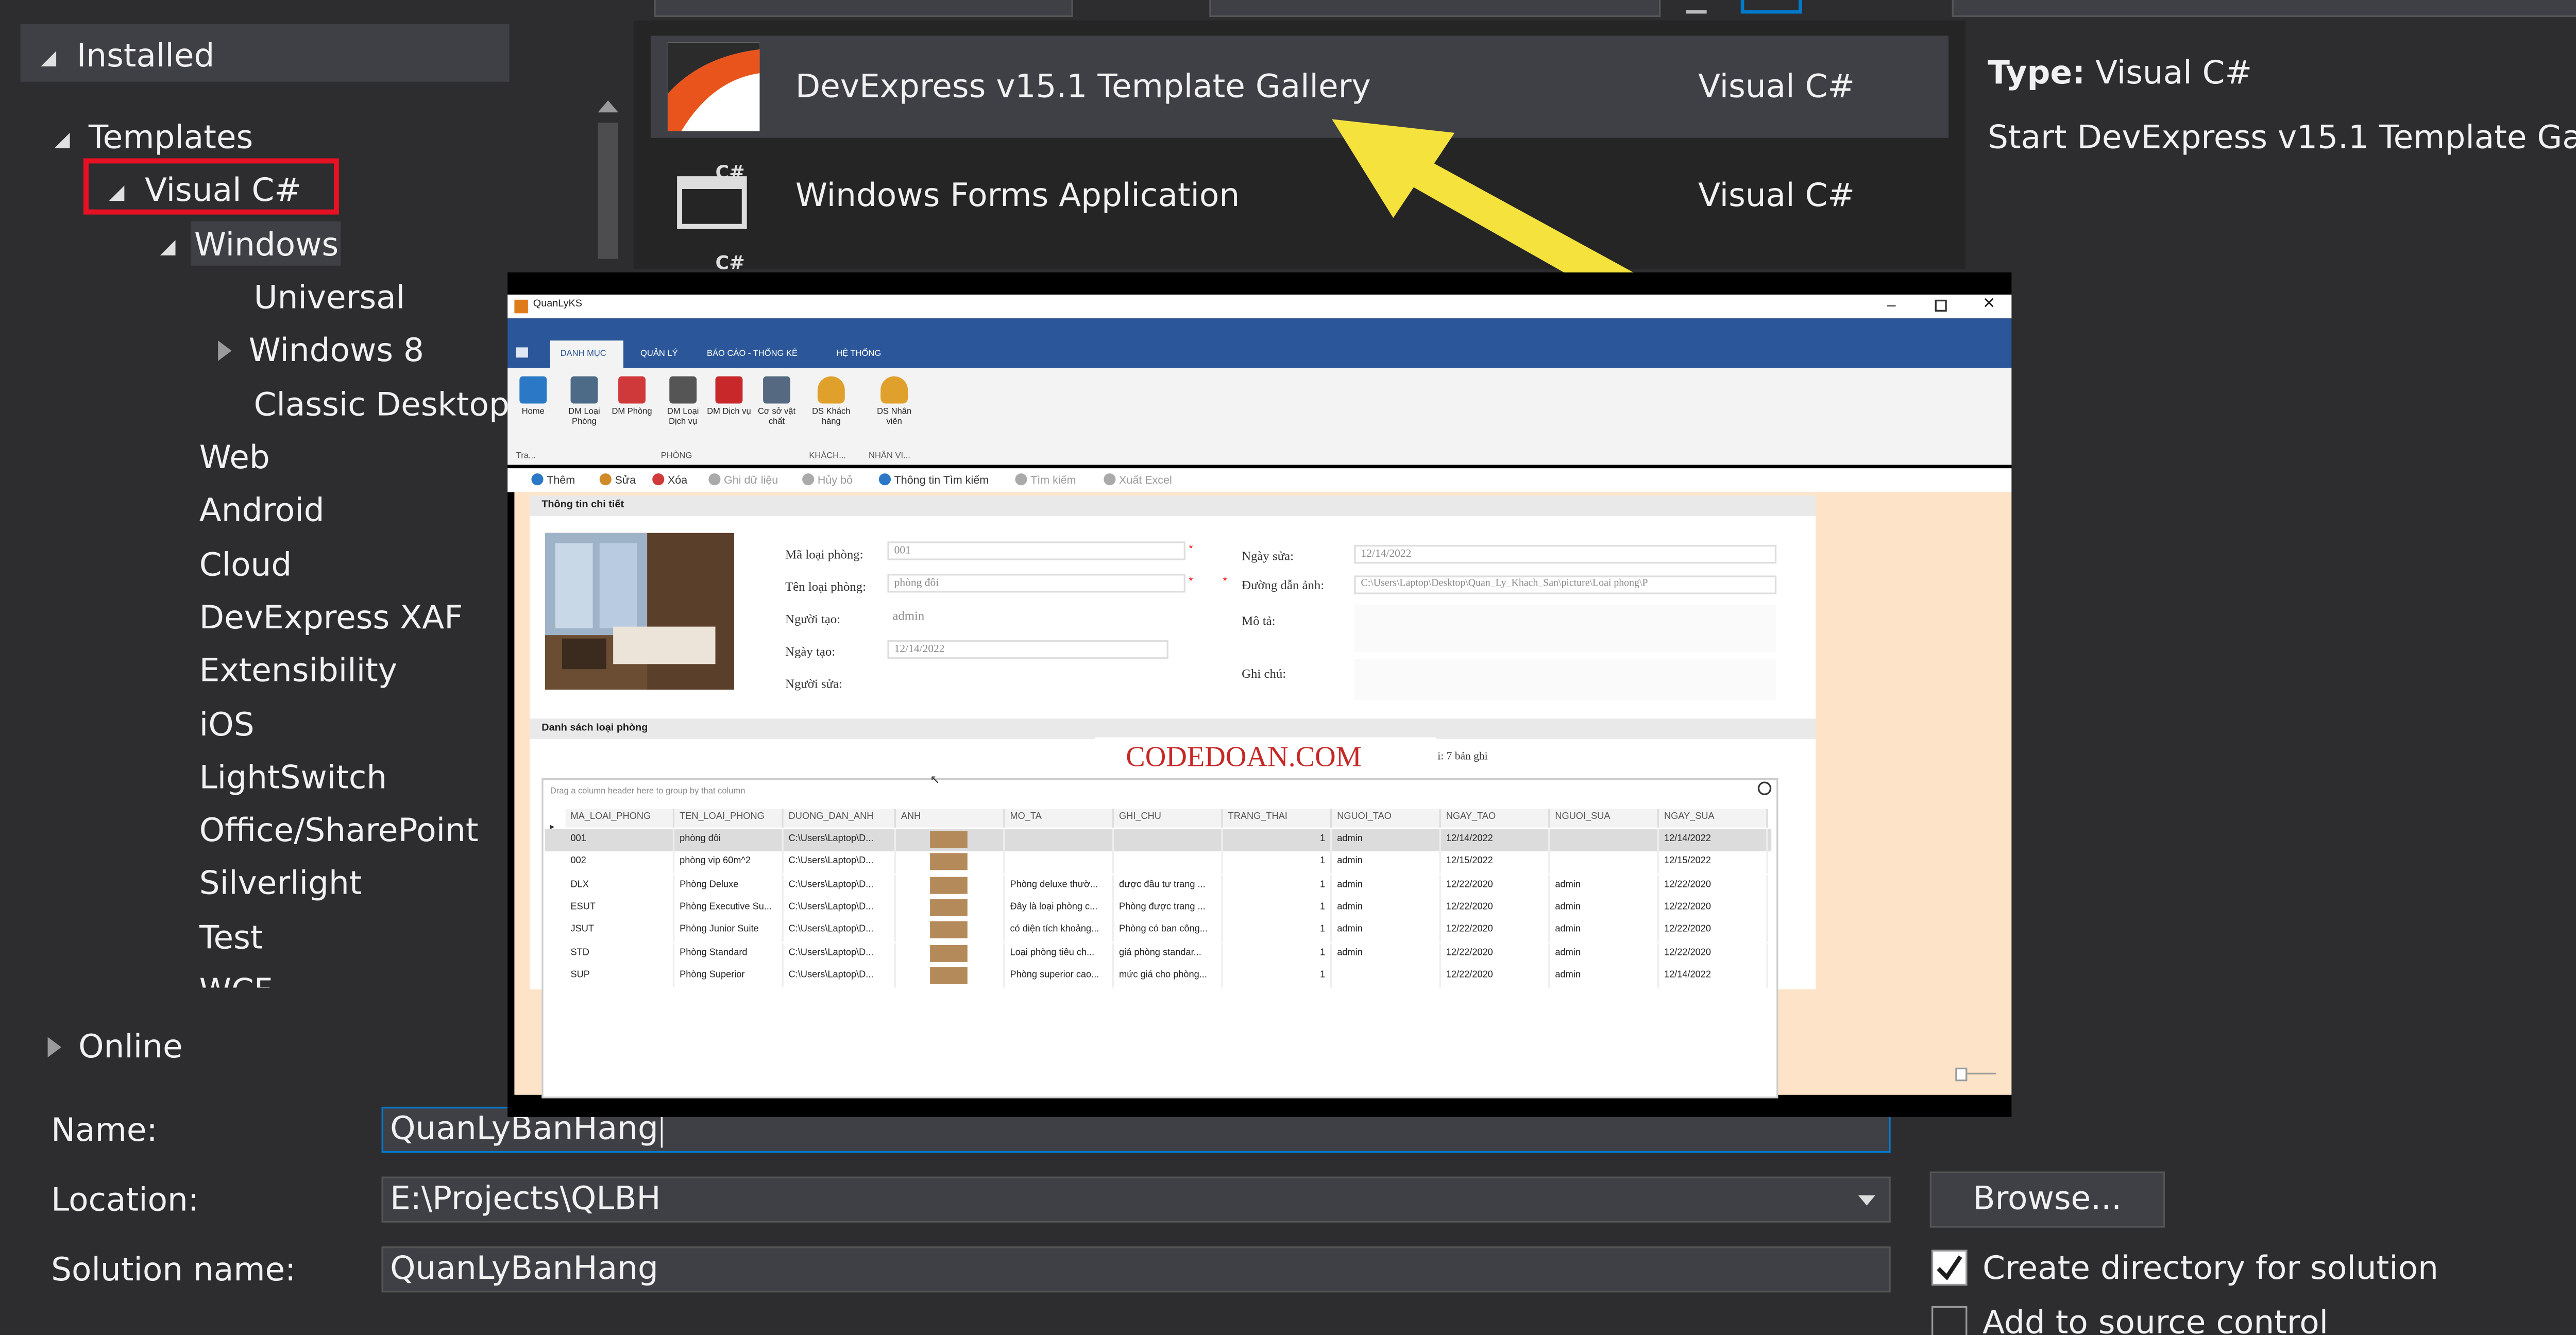  What do you see at coordinates (382, 405) in the screenshot?
I see `classic-desktop-node: Classic Desktop` at bounding box center [382, 405].